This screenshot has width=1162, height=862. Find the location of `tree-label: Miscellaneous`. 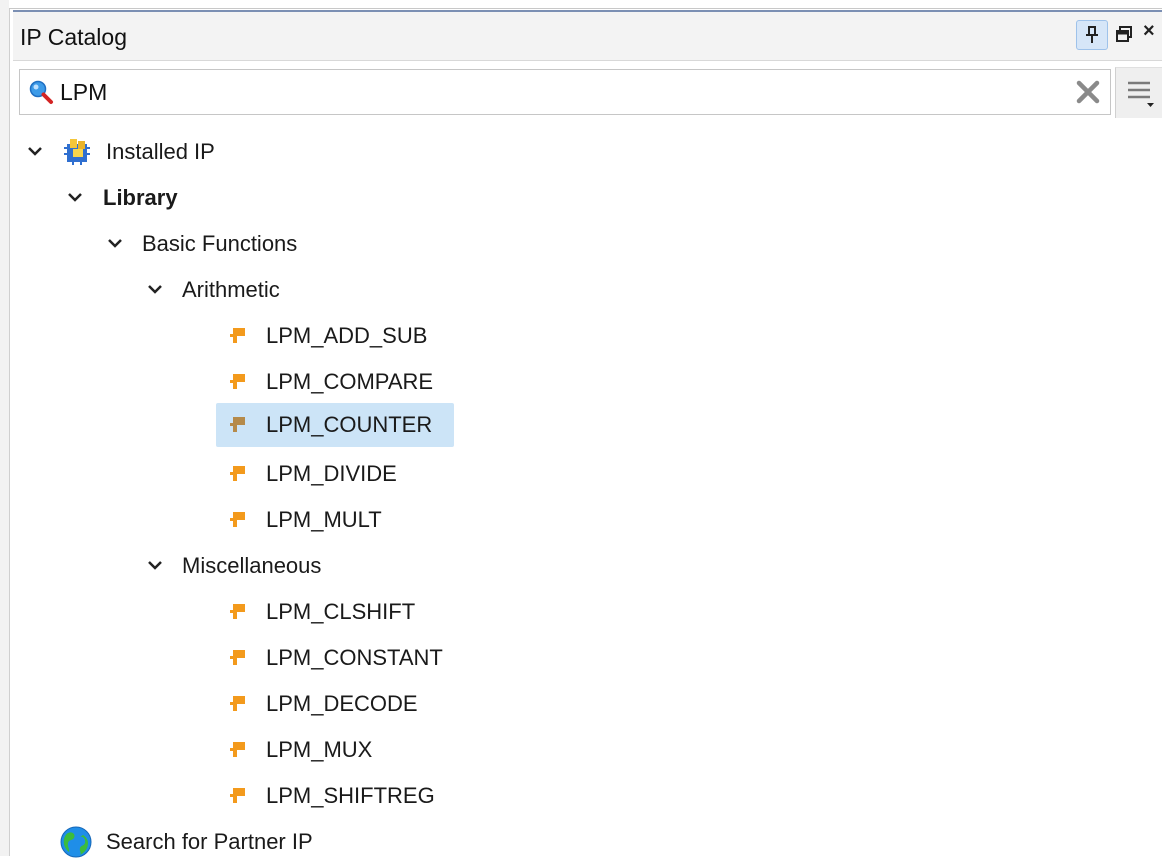

tree-label: Miscellaneous is located at coordinates (252, 565).